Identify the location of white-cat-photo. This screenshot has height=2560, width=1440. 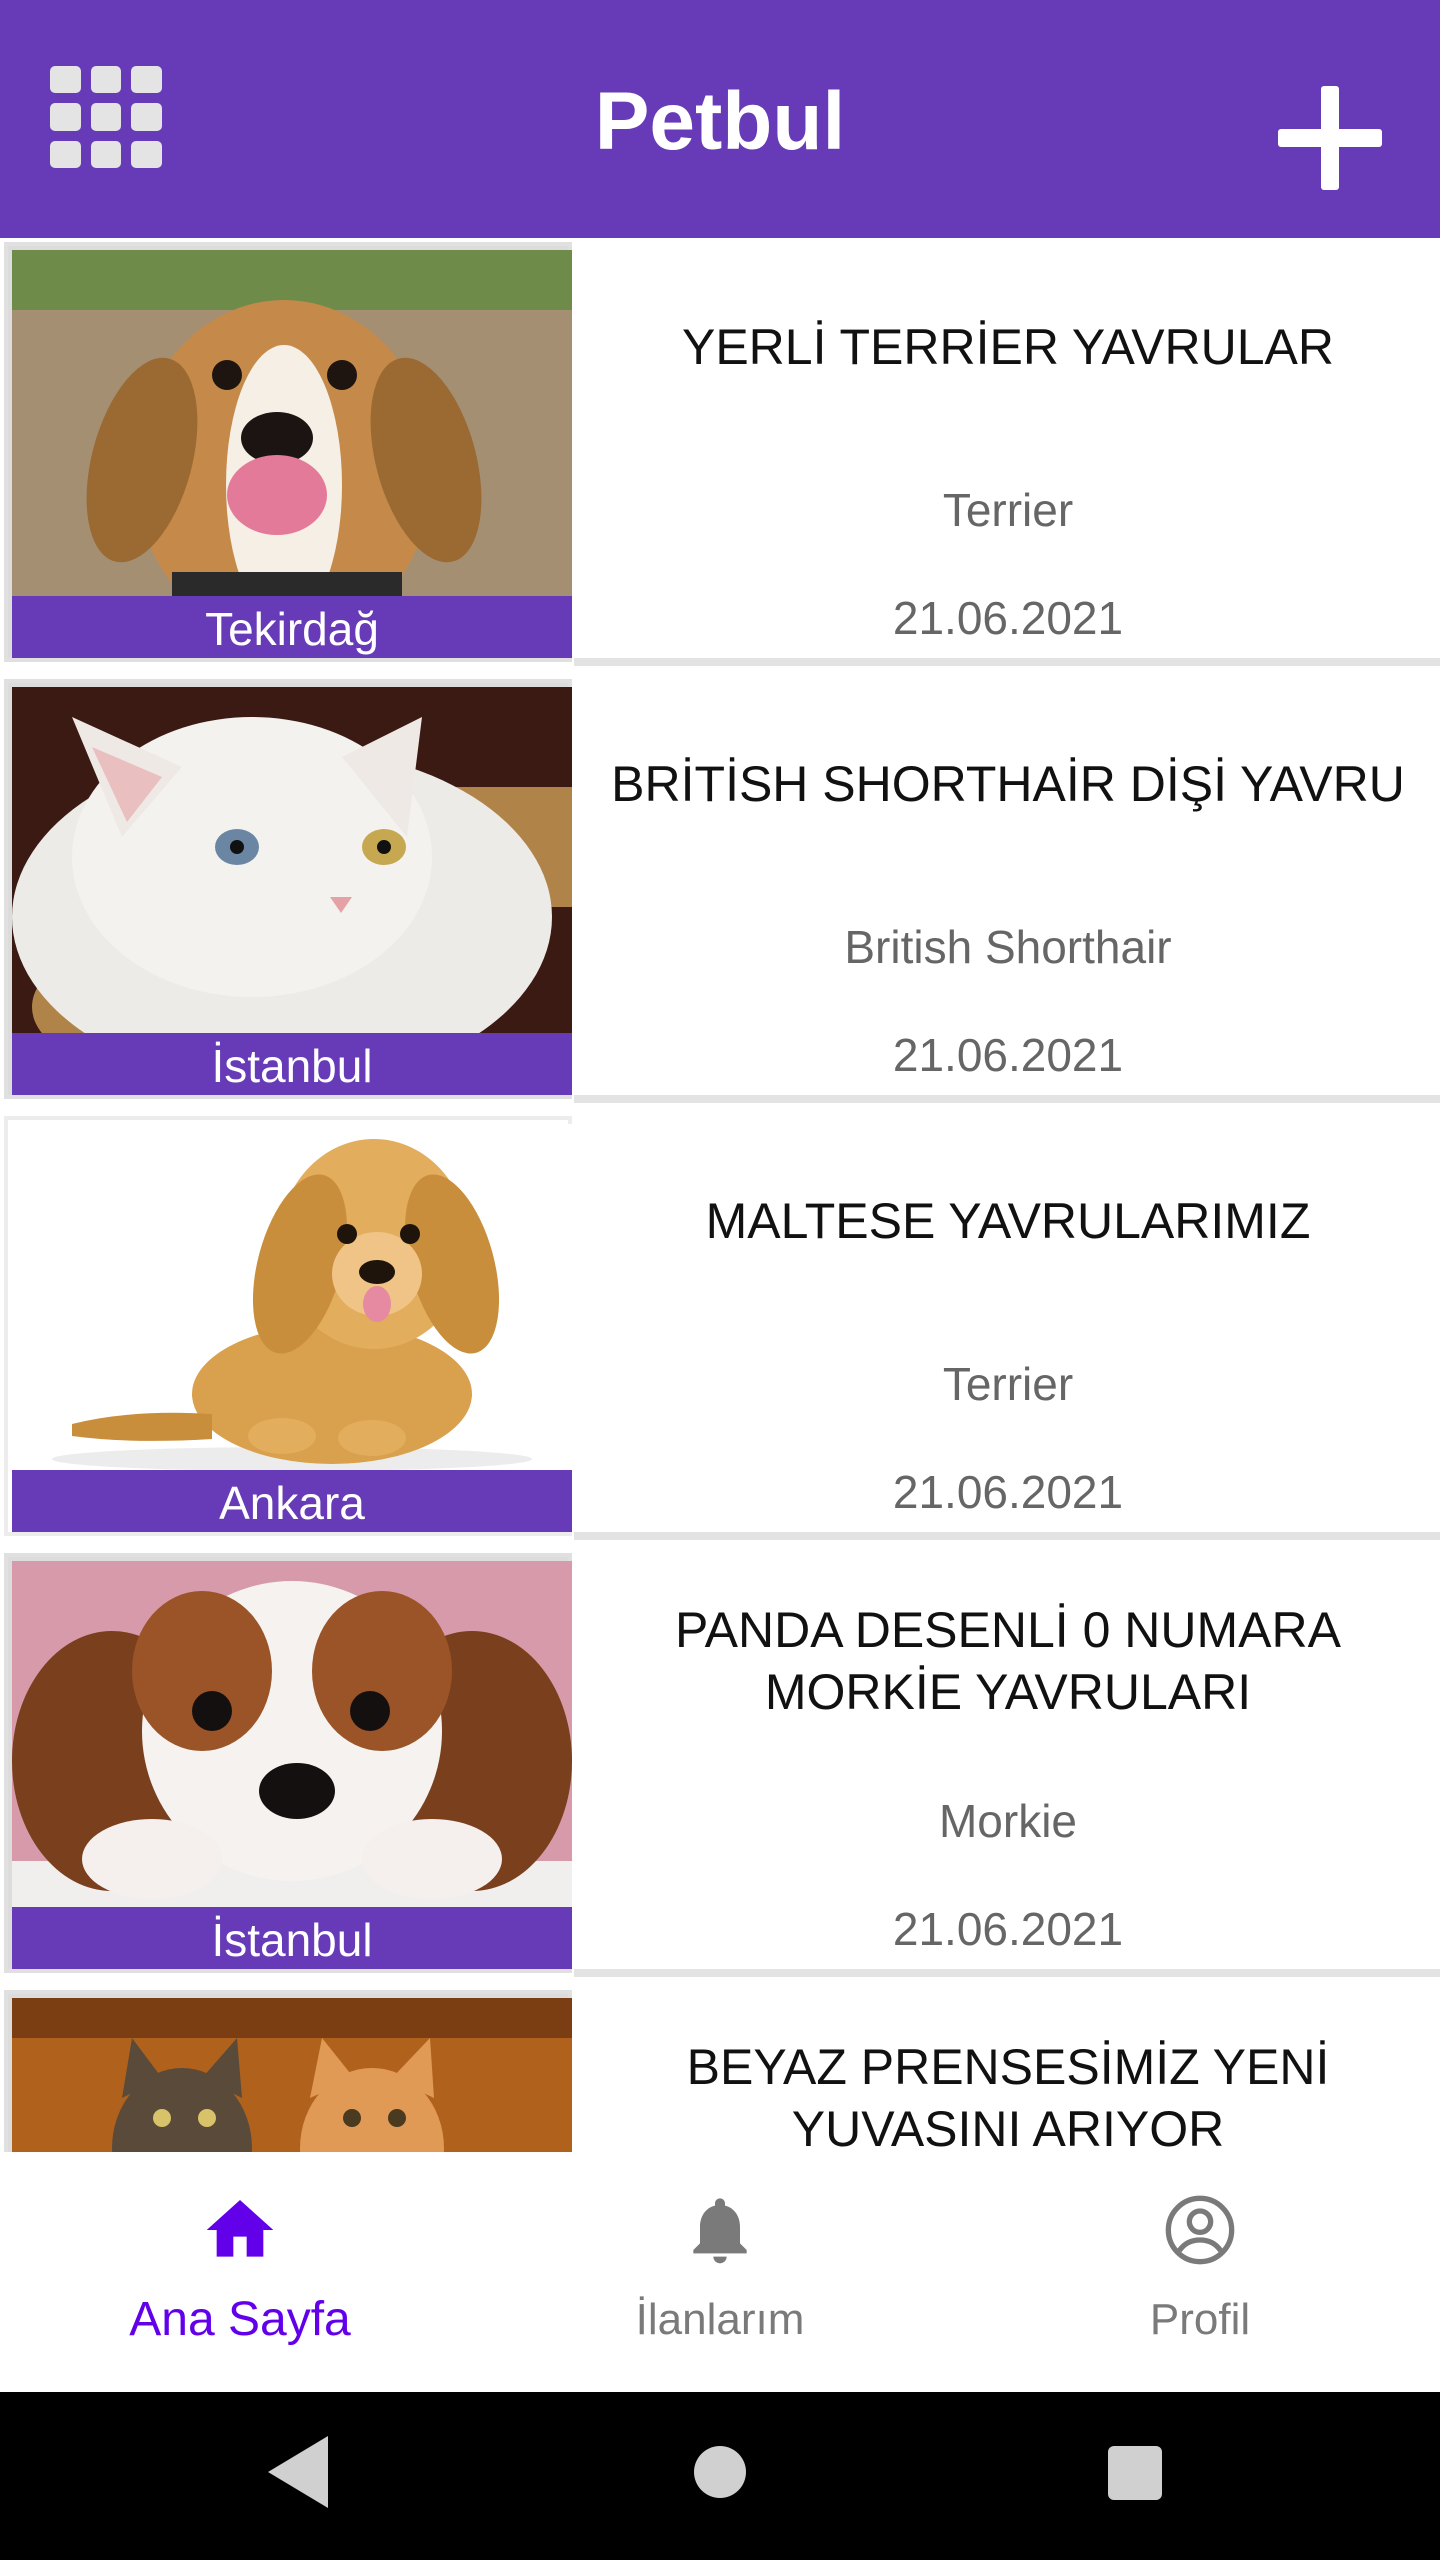
(292, 860).